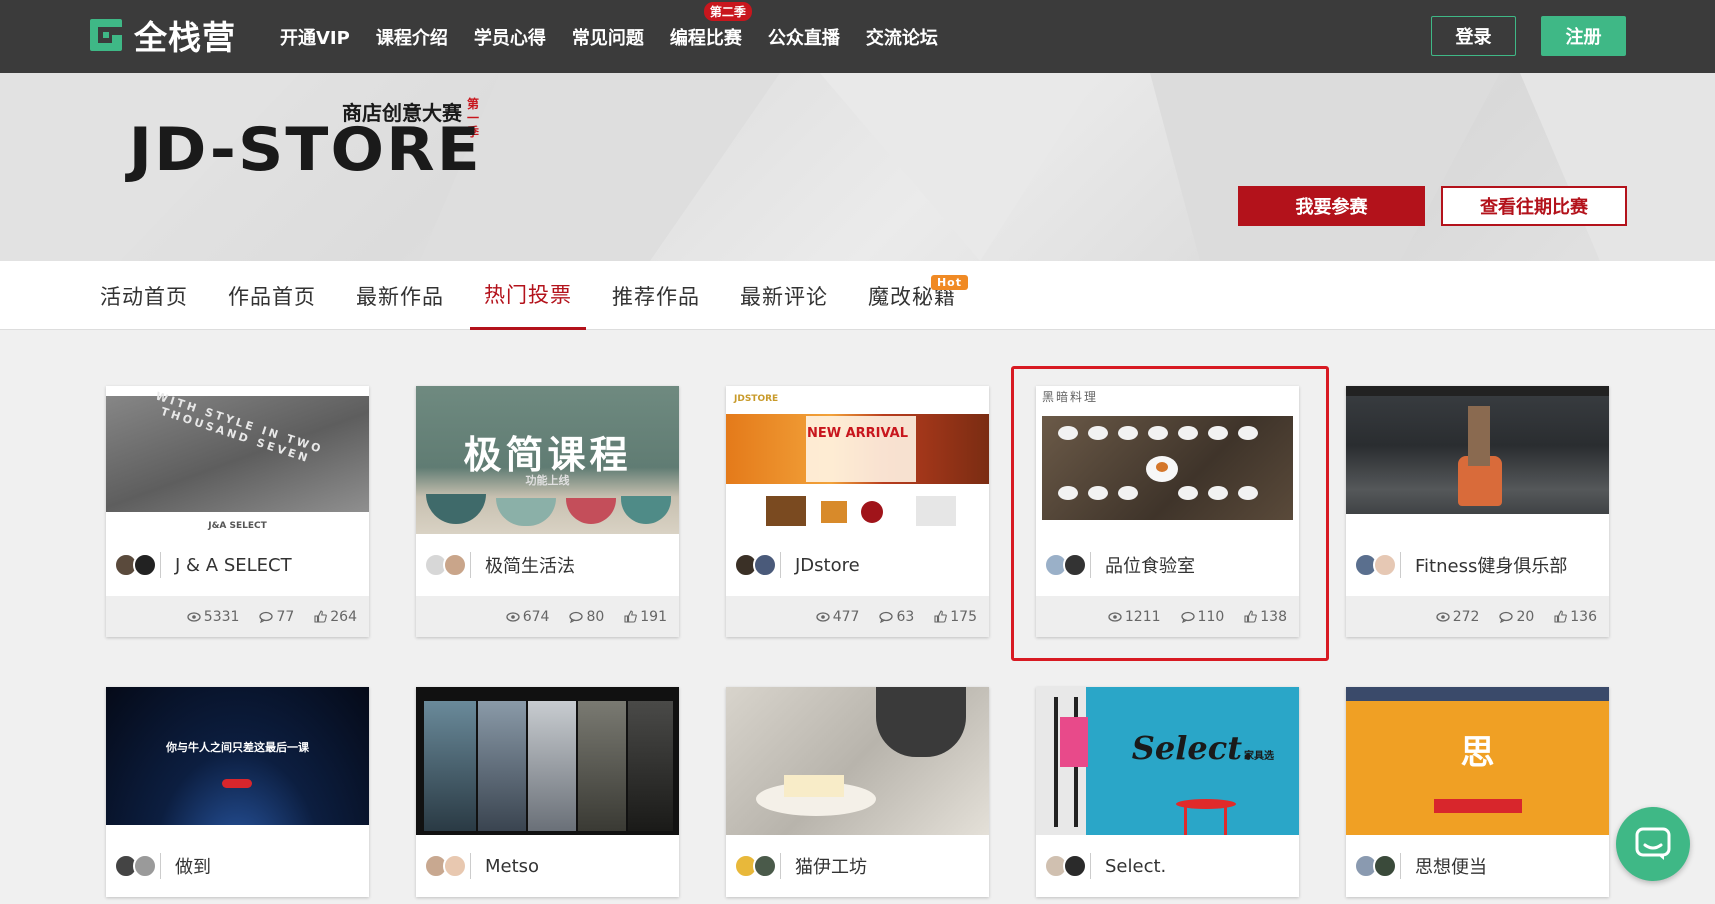  Describe the element at coordinates (400, 295) in the screenshot. I see `tab-latest-works: 最新作品` at that location.